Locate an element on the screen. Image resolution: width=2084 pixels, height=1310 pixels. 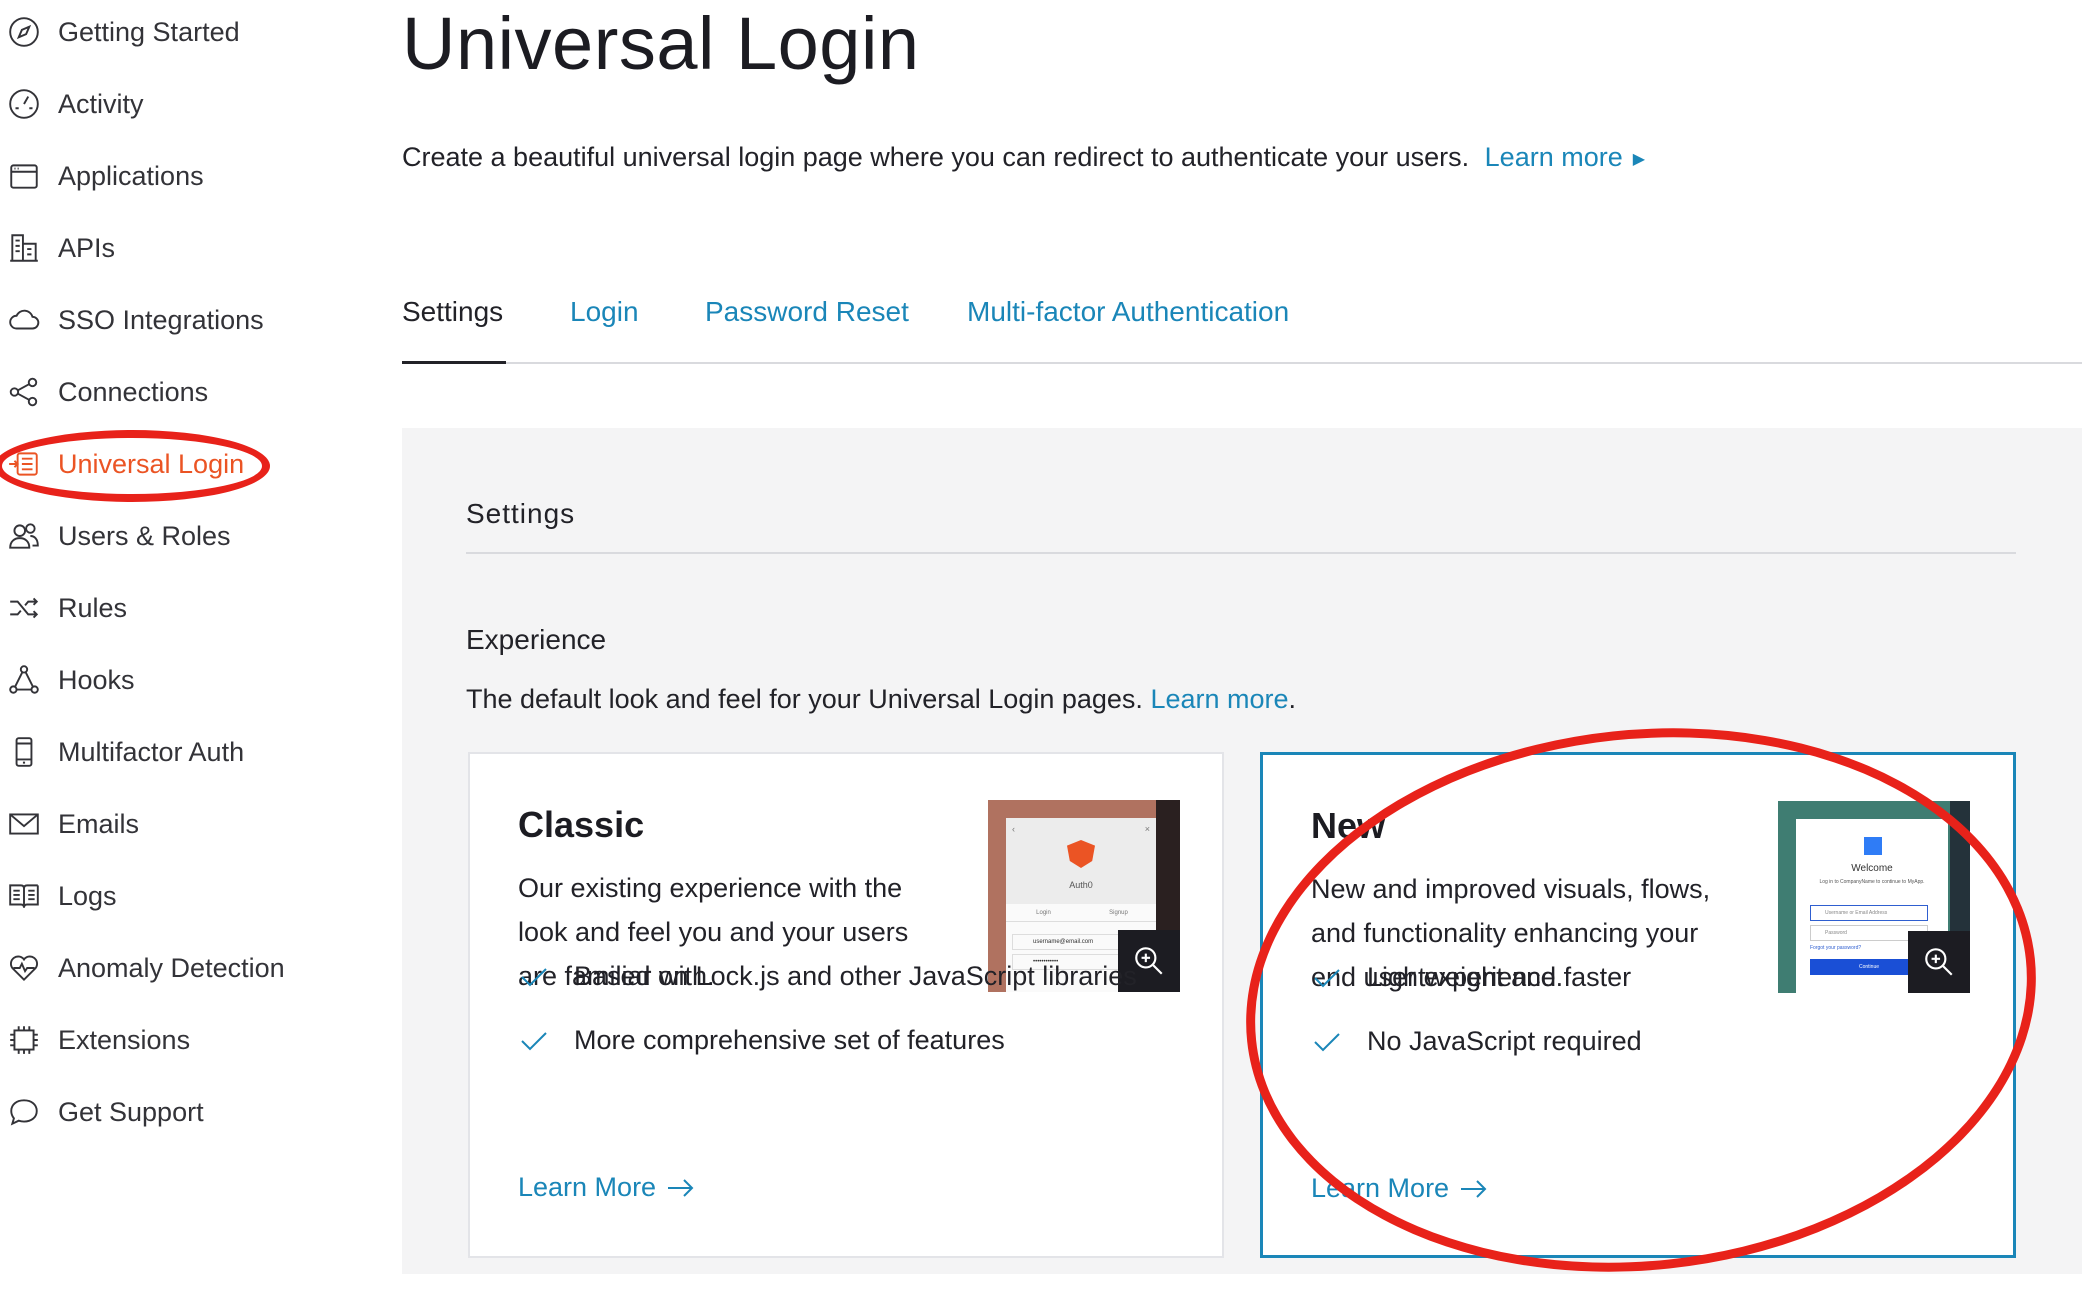
sidebar-item-hooks: Hooks is located at coordinates (67, 680).